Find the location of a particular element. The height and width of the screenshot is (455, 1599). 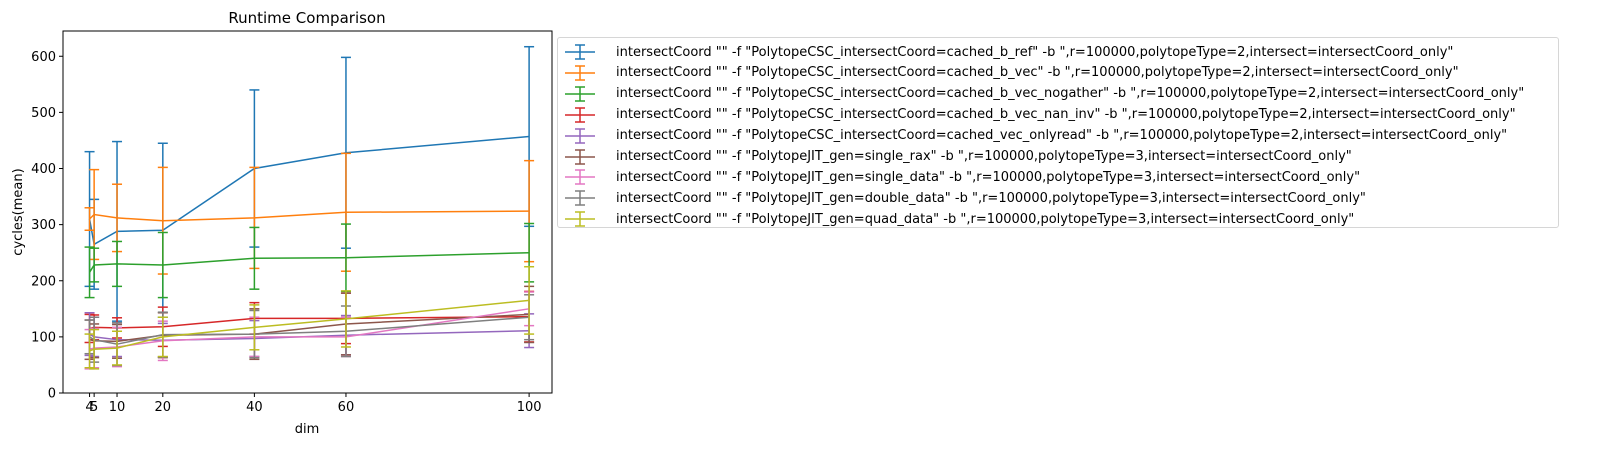

x-tick-label: 60 is located at coordinates (346, 407).